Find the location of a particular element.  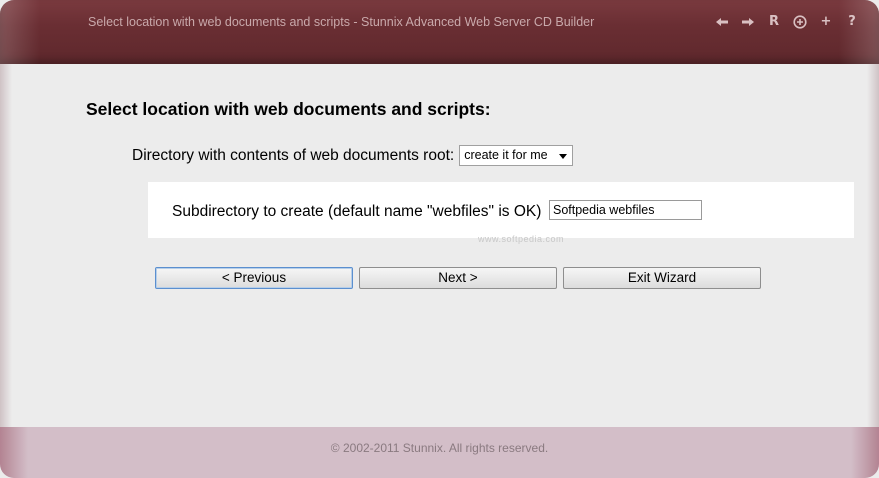

reload-icon: R is located at coordinates (774, 22).